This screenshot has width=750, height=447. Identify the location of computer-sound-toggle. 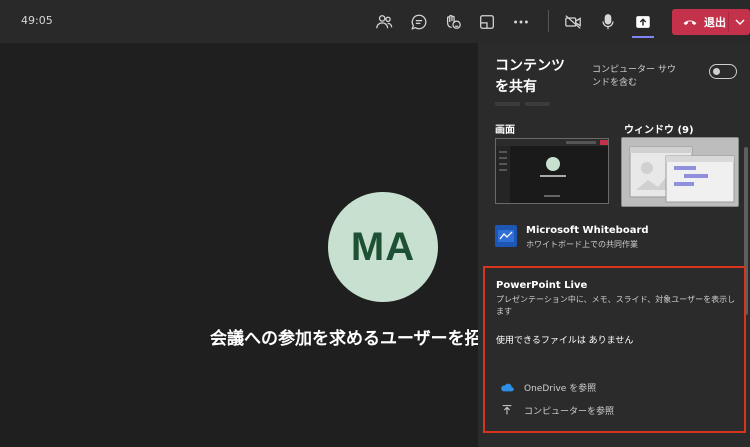
(723, 71).